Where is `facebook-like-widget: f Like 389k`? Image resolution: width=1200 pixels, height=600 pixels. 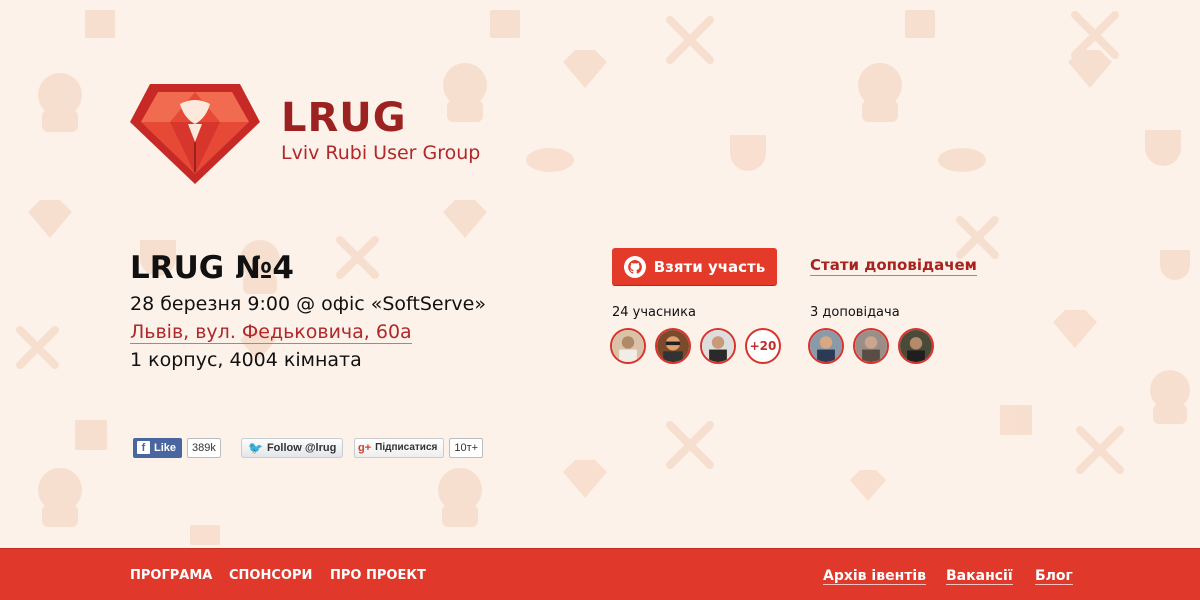
facebook-like-widget: f Like 389k is located at coordinates (177, 447).